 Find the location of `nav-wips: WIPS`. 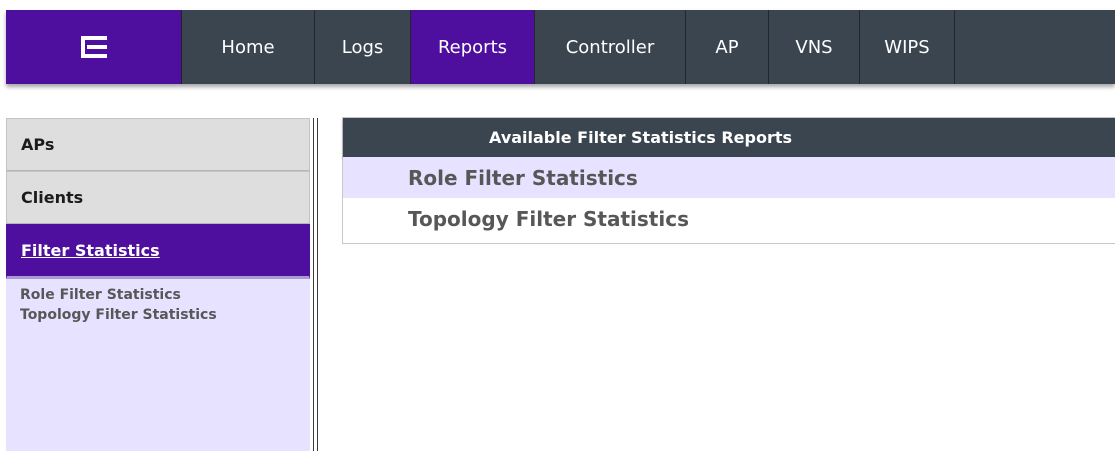

nav-wips: WIPS is located at coordinates (907, 47).